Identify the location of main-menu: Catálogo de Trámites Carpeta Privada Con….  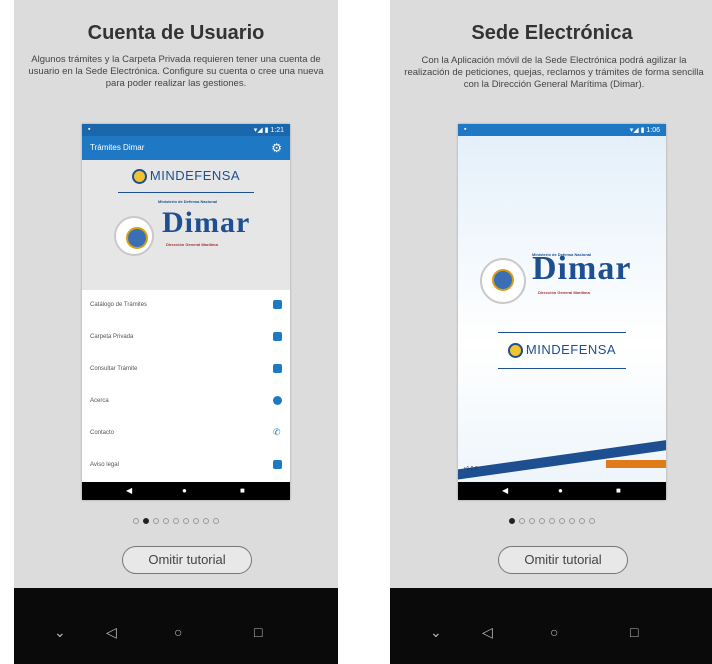
(186, 386).